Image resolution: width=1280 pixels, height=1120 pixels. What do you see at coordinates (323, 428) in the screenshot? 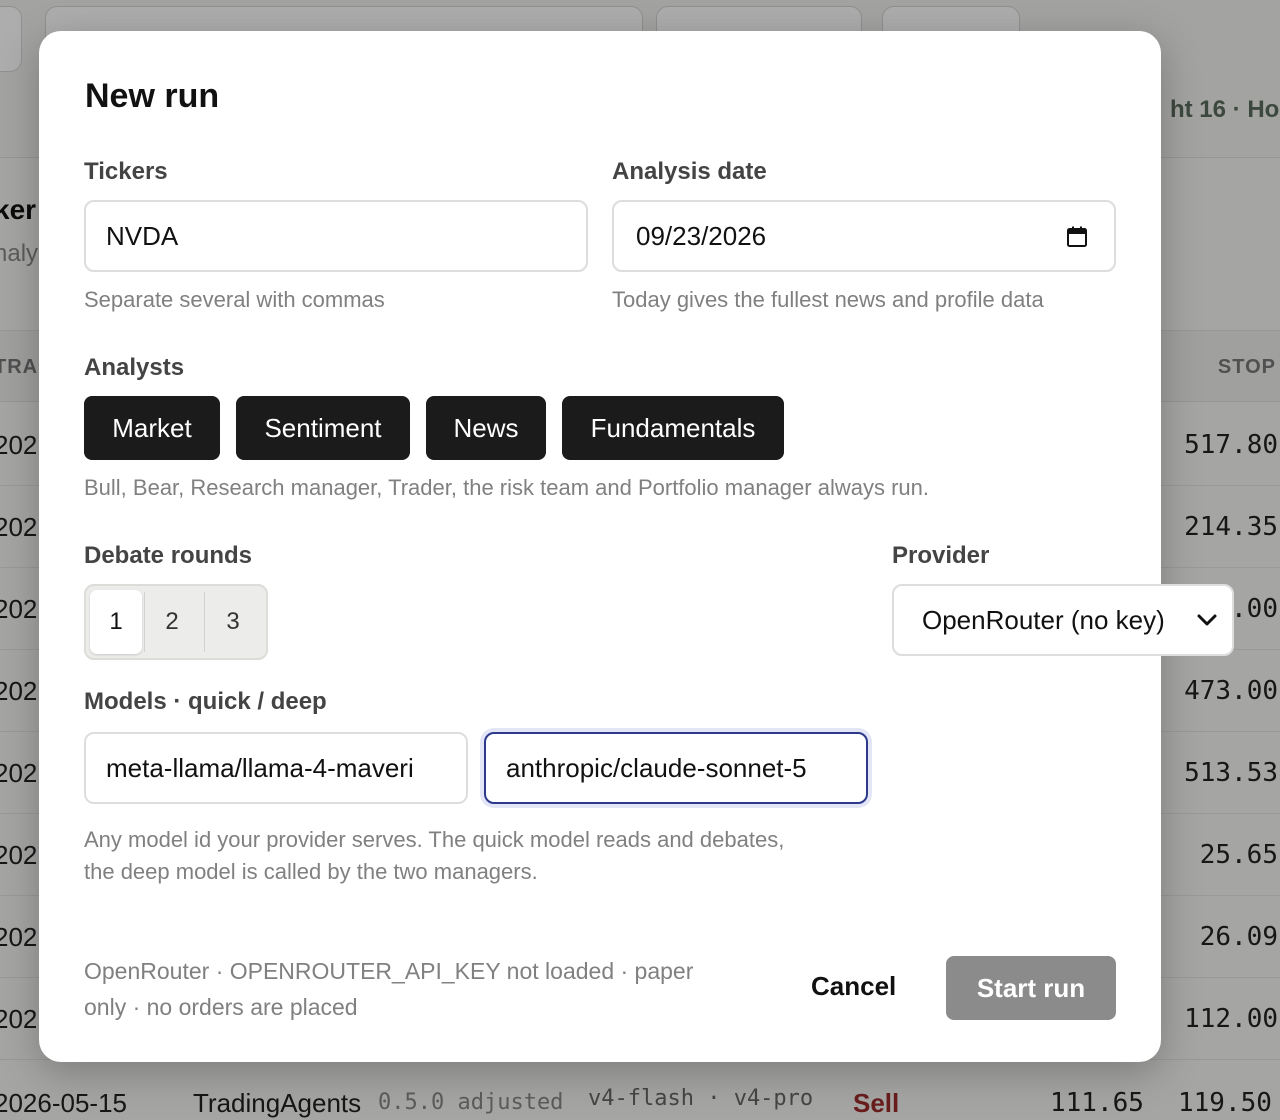
I see `analyst-chip-sentiment: Sentiment` at bounding box center [323, 428].